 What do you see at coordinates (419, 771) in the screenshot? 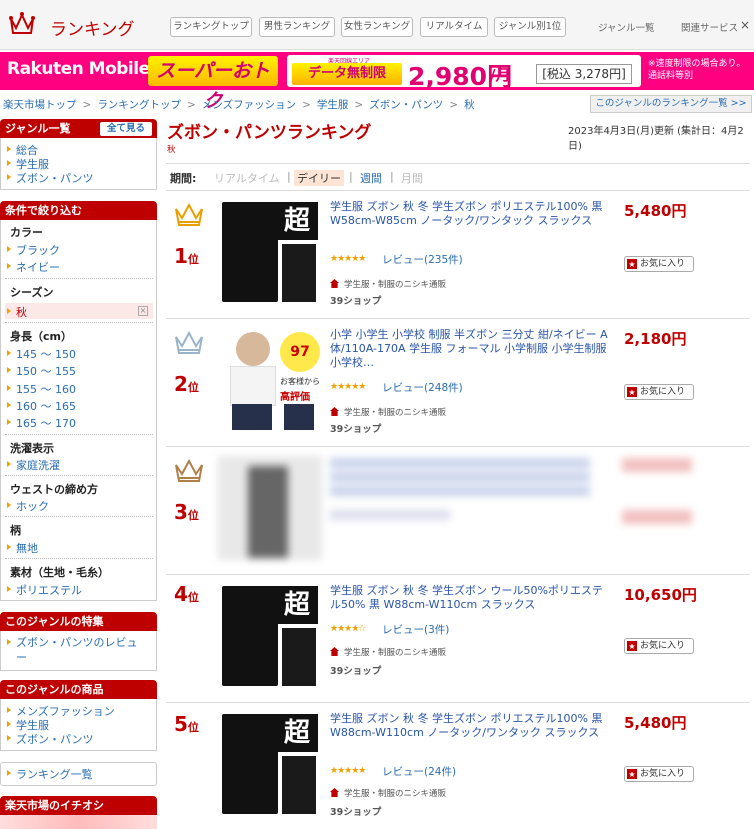
I see `review-link: レビュー(24件)` at bounding box center [419, 771].